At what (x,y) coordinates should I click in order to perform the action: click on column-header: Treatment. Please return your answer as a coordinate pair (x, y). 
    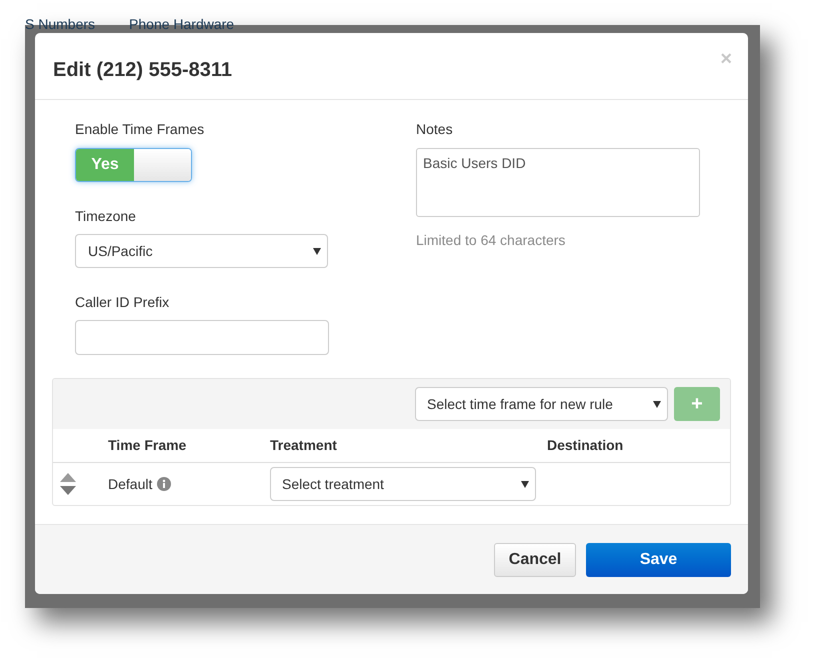
    Looking at the image, I should click on (303, 445).